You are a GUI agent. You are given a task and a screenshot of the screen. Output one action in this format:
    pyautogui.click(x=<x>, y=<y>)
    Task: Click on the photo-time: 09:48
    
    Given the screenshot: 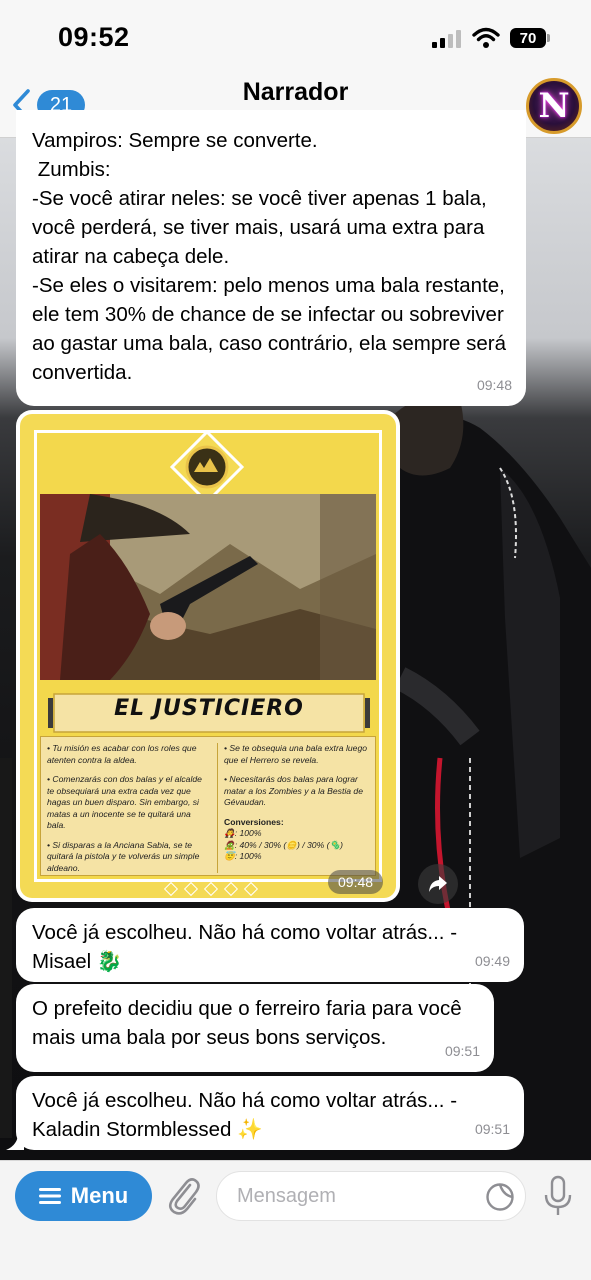 What is the action you would take?
    pyautogui.click(x=356, y=882)
    